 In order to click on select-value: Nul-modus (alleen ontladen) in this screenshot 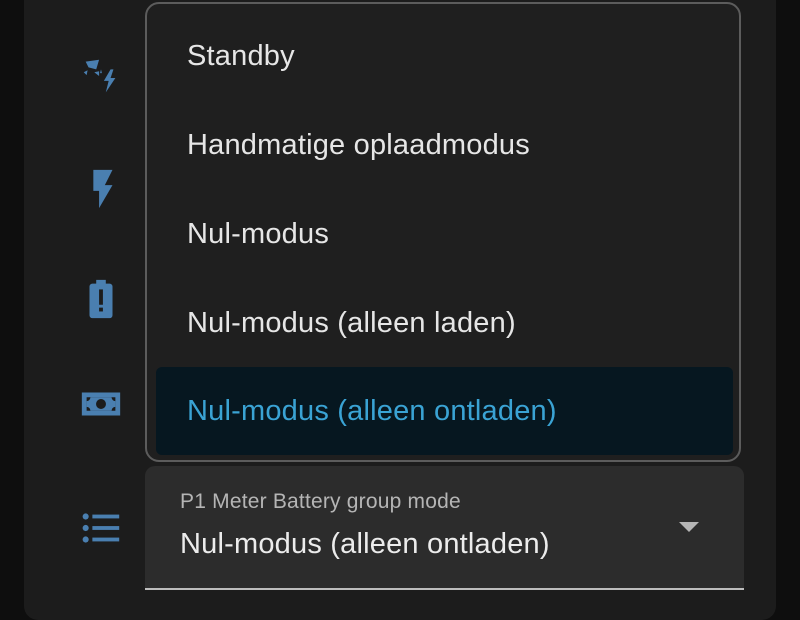, I will do `click(365, 544)`.